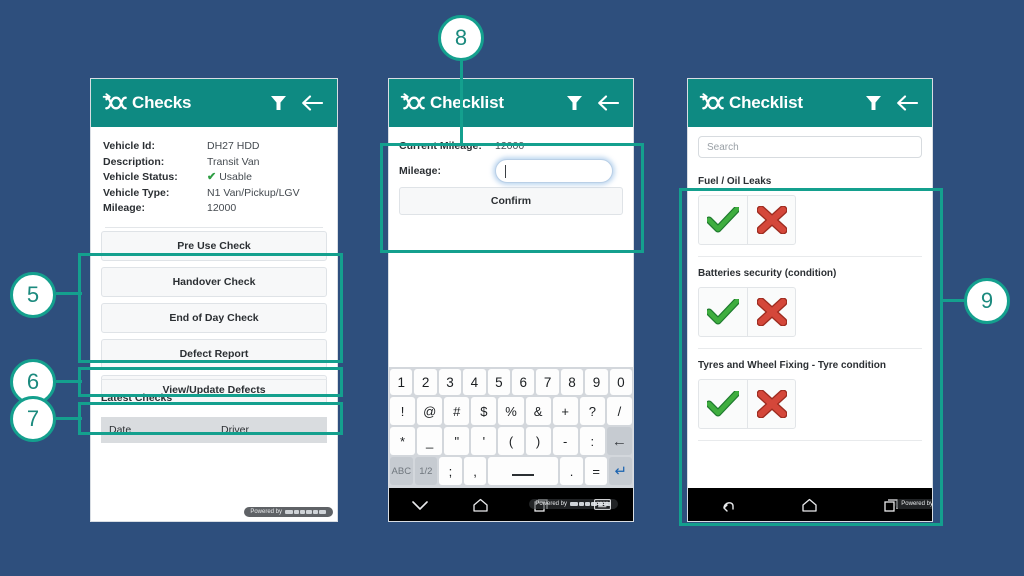 This screenshot has height=576, width=1024. Describe the element at coordinates (523, 471) in the screenshot. I see `key-space` at that location.